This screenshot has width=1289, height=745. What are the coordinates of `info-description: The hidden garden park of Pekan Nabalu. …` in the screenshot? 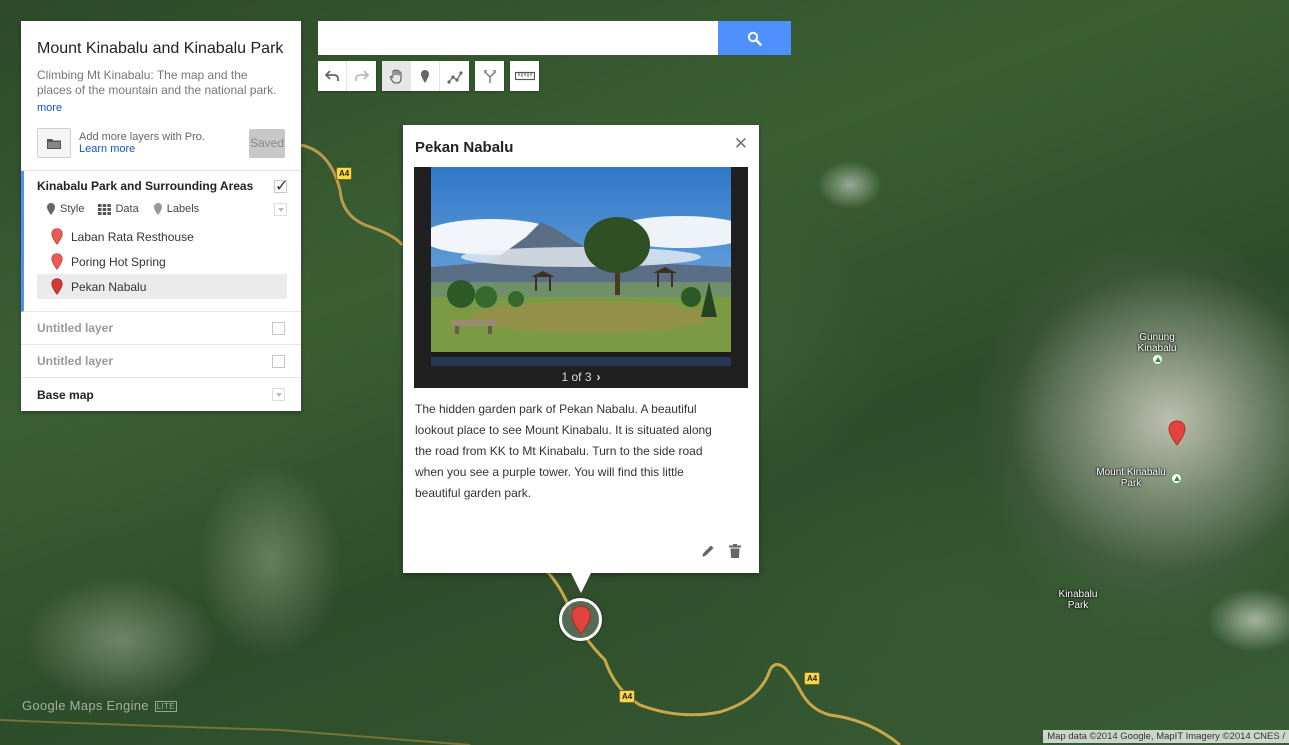 It's located at (563, 451).